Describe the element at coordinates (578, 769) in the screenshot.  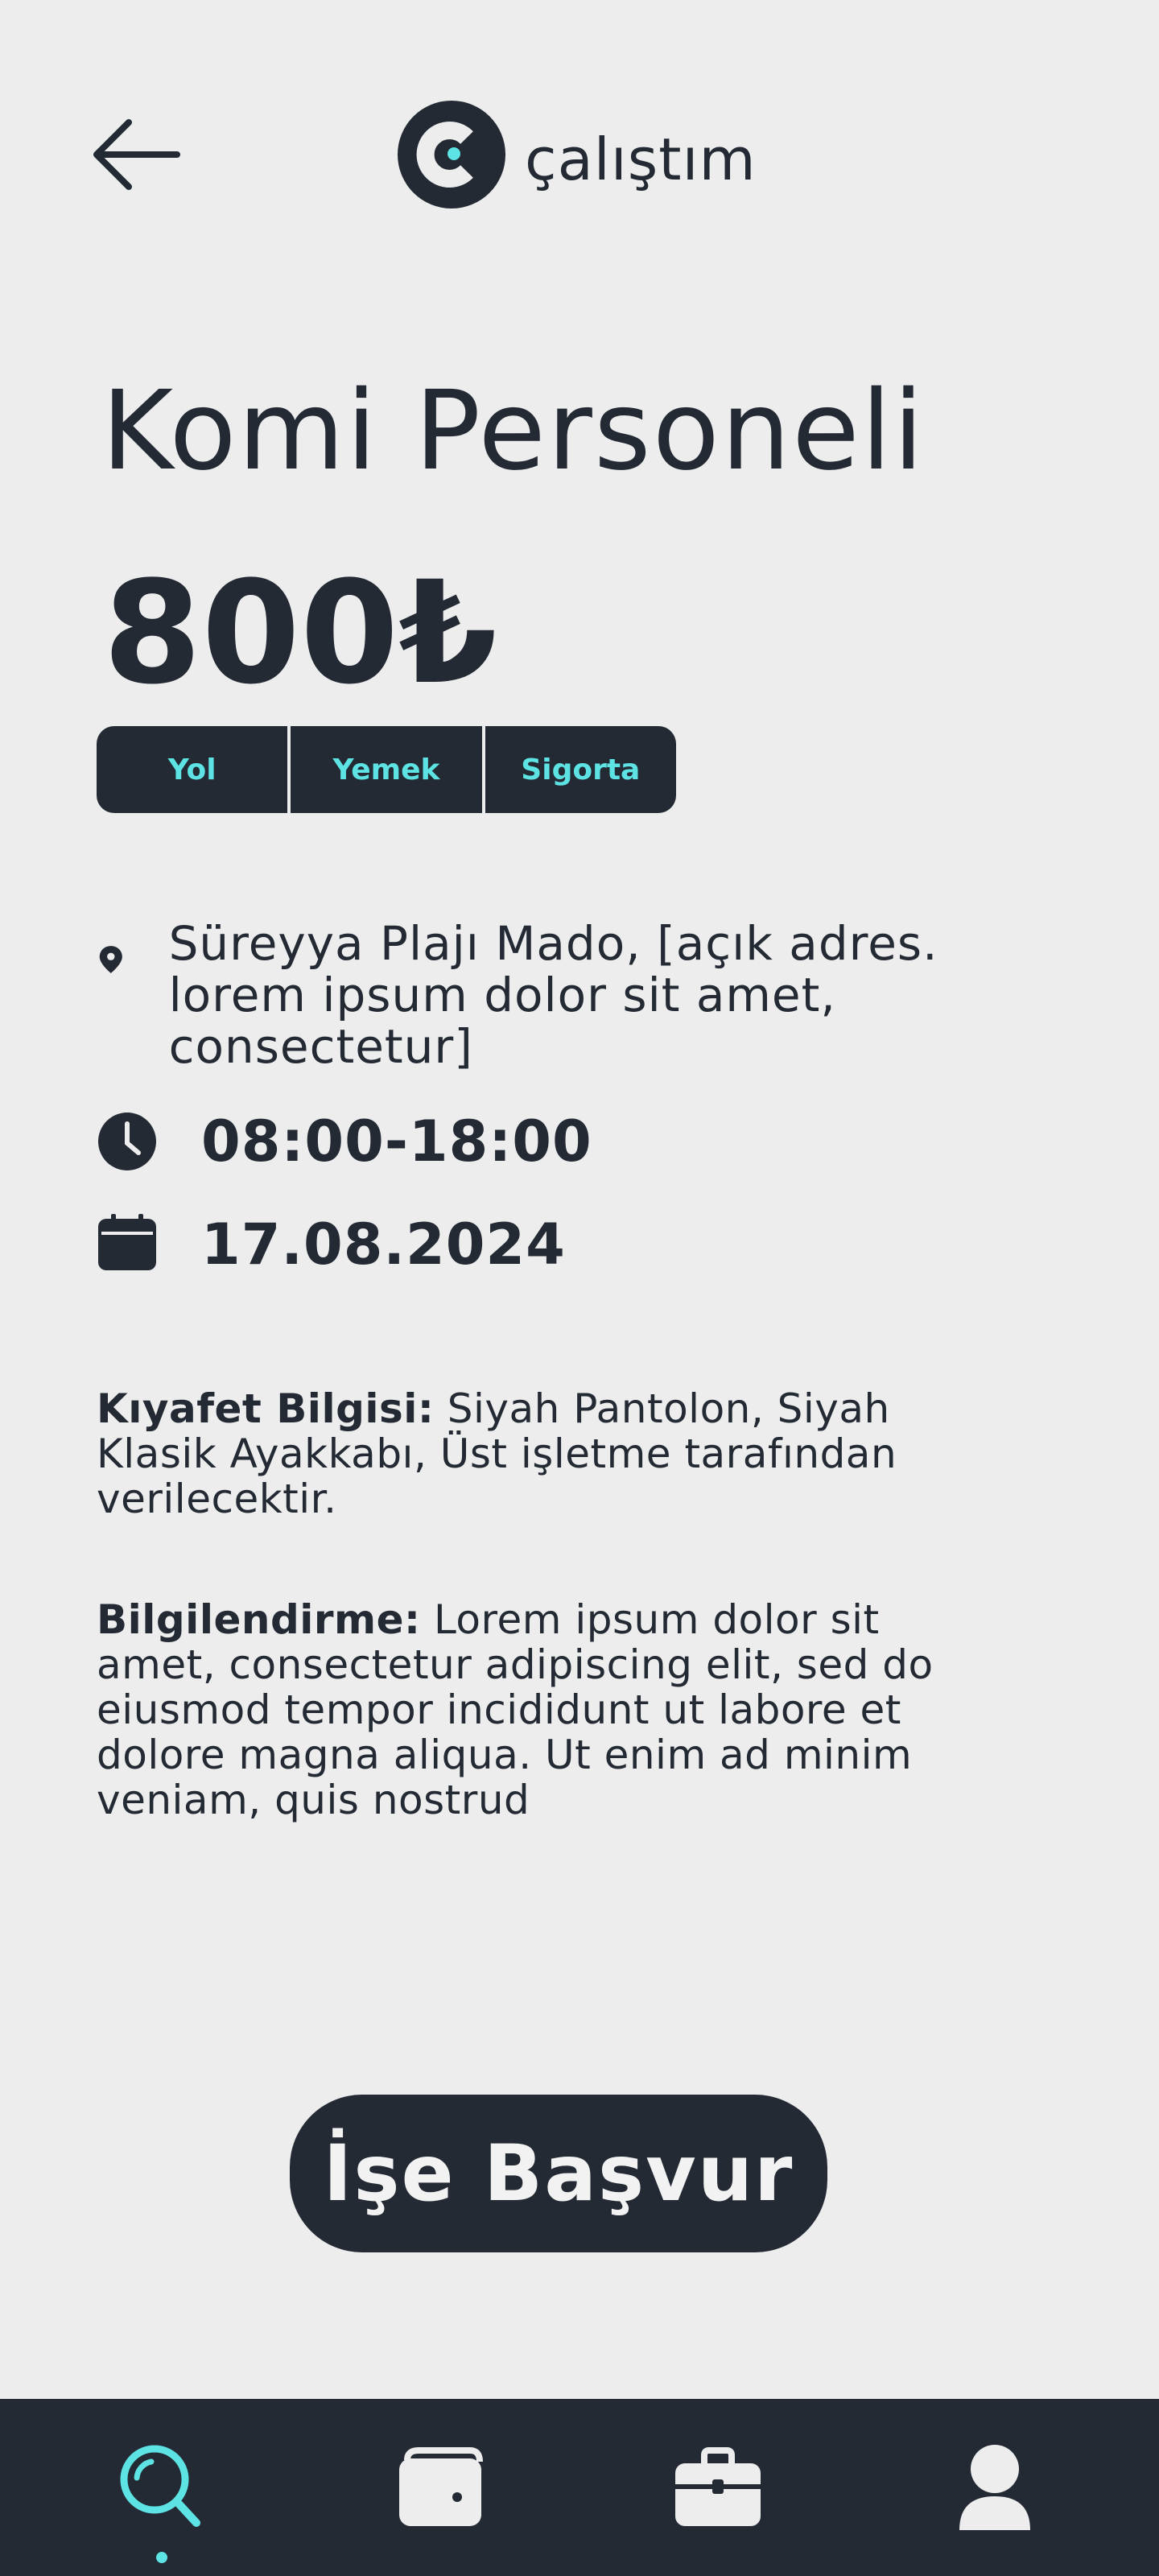
I see `benefit-tag: Sigorta` at that location.